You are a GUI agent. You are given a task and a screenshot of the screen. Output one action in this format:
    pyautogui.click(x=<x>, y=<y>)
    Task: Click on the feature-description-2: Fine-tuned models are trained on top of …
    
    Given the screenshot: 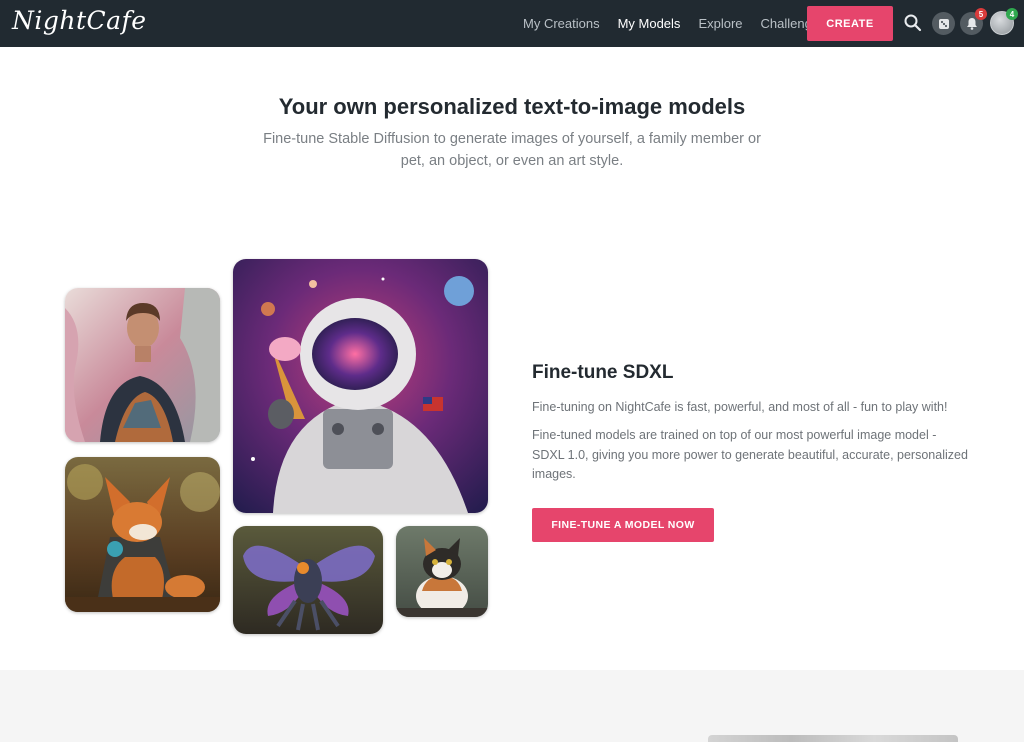 What is the action you would take?
    pyautogui.click(x=750, y=454)
    